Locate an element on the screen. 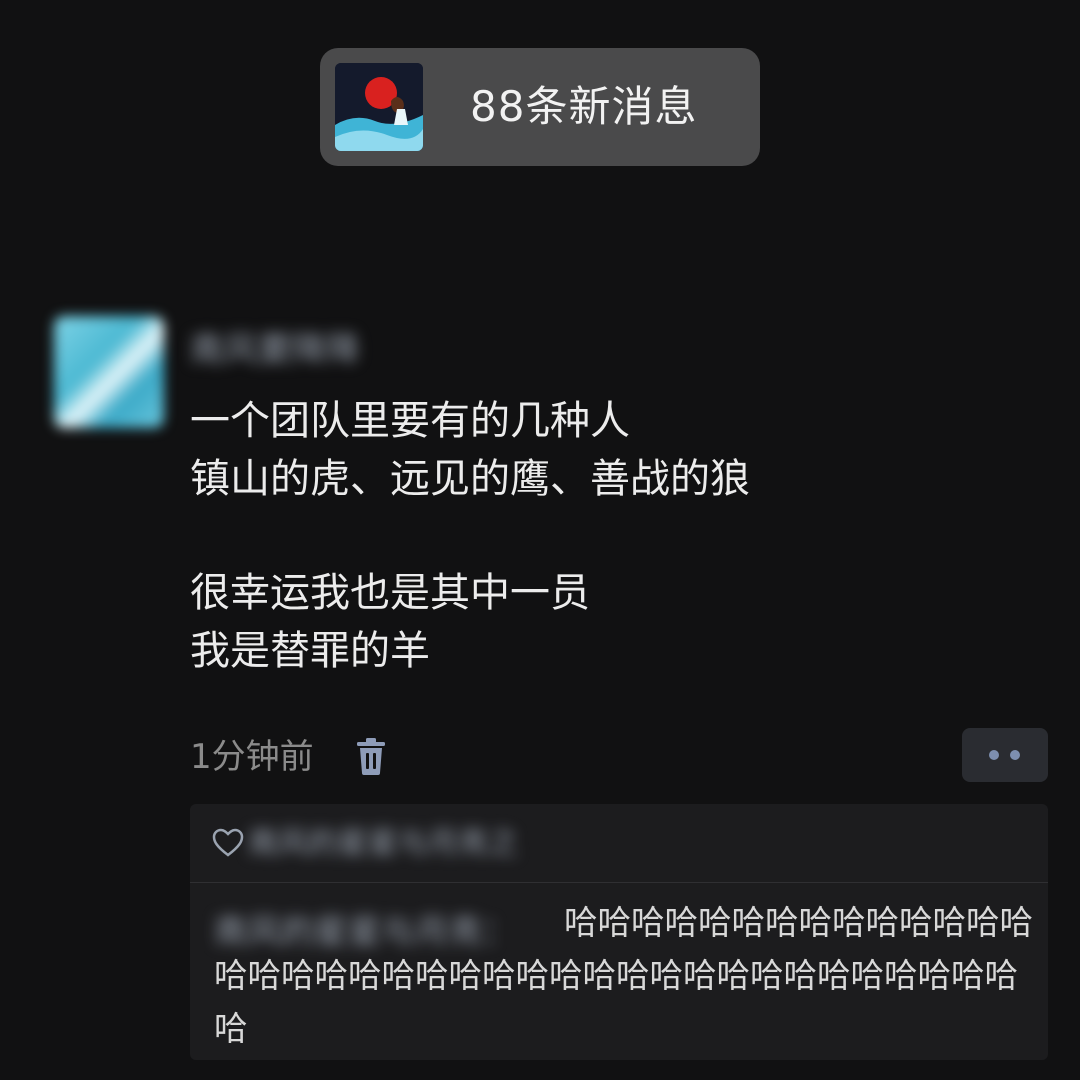 The height and width of the screenshot is (1080, 1080). notification-avatar is located at coordinates (379, 107).